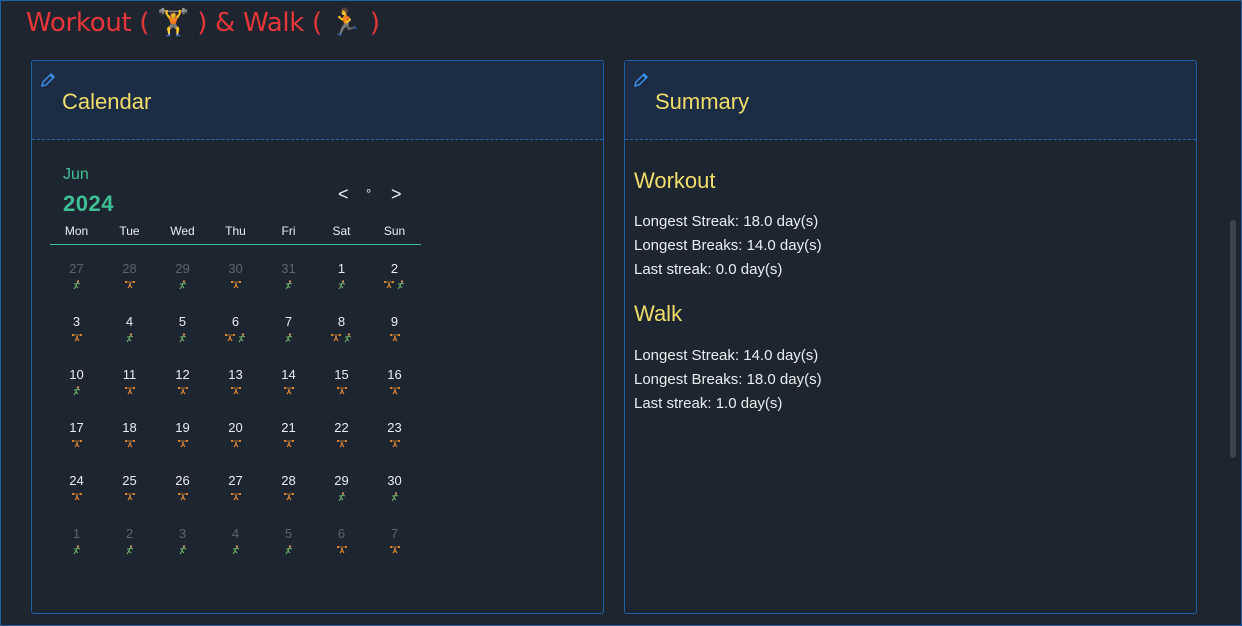 The image size is (1242, 626). I want to click on calendar-day: 22, so click(341, 440).